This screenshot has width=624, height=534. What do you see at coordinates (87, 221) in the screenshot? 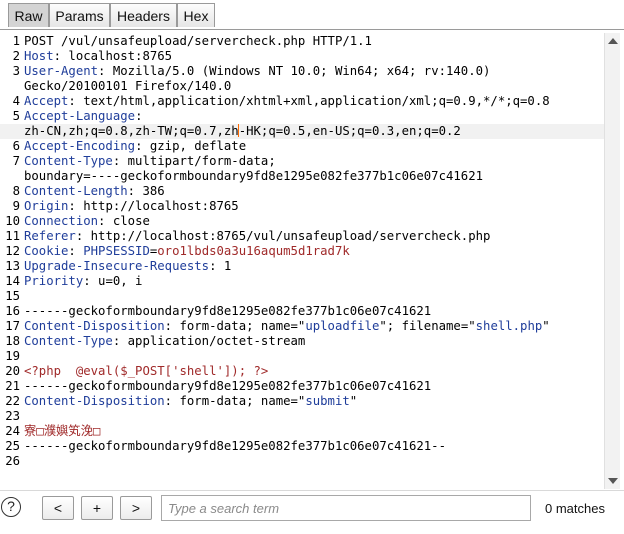
I see `line-content: Connection: close` at bounding box center [87, 221].